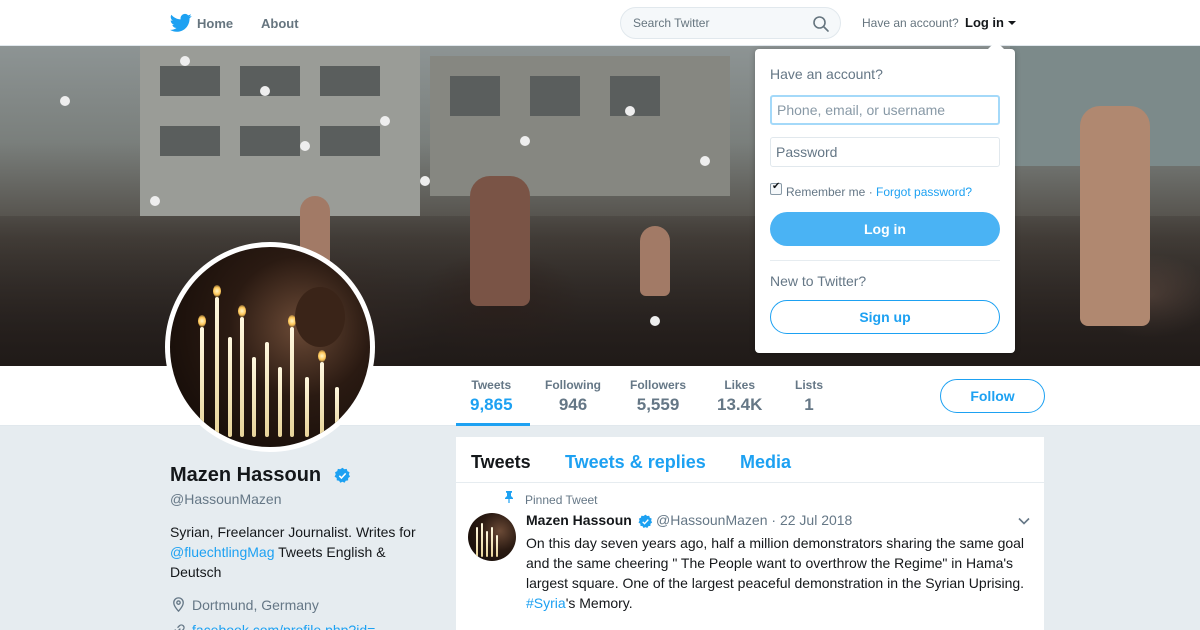  I want to click on tab-tweets-replies: Tweets & replies, so click(635, 462).